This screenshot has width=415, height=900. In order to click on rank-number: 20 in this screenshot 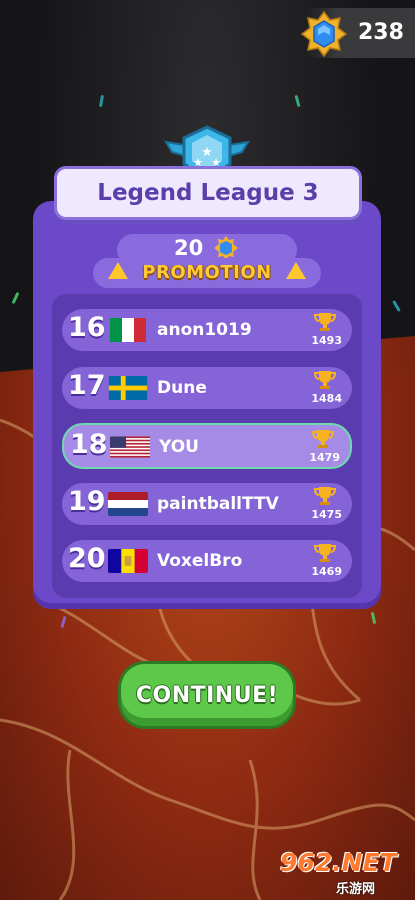, I will do `click(87, 558)`.